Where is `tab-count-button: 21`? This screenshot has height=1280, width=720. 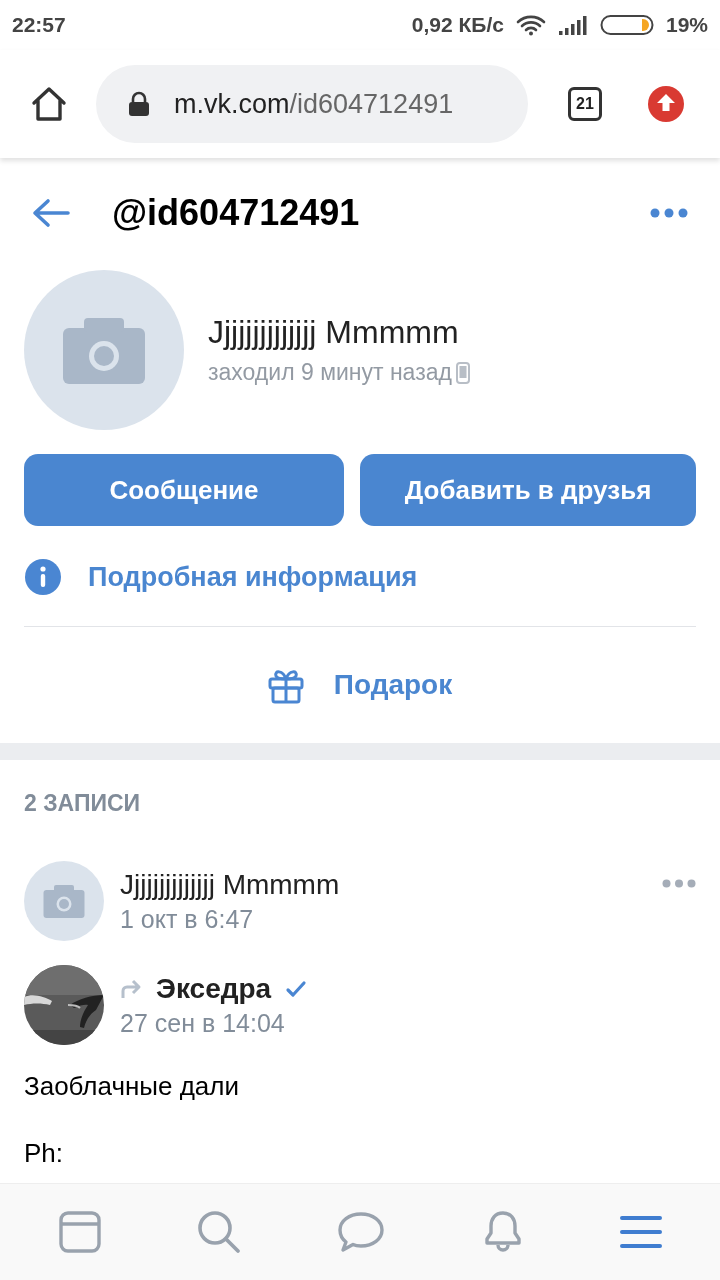
tab-count-button: 21 is located at coordinates (585, 104).